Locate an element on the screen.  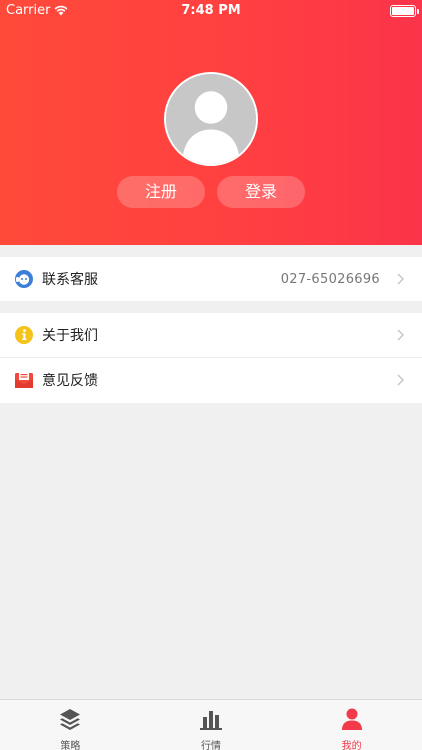
tab-label: 策略 is located at coordinates (70, 745).